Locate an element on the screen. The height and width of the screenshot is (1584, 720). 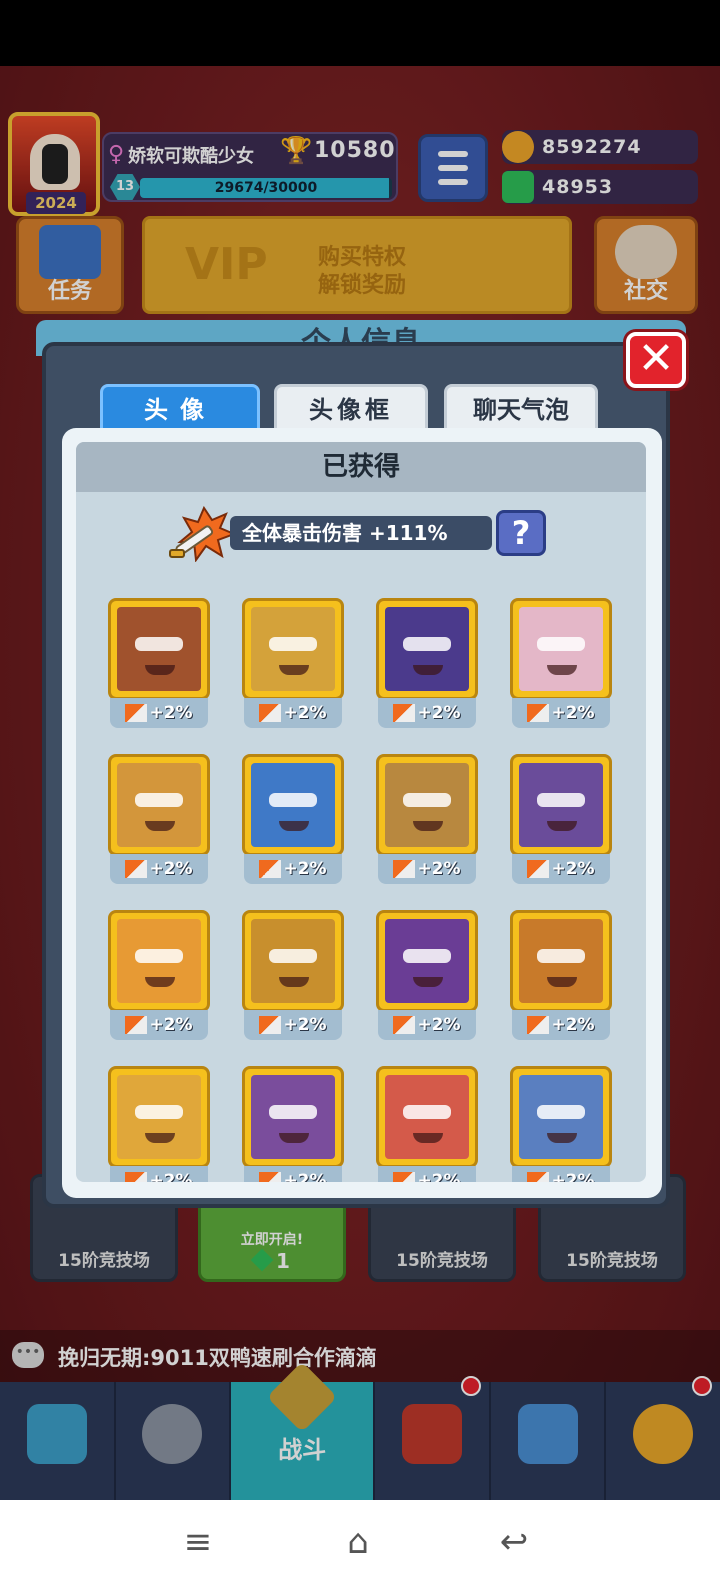
home-icon: ⌂ is located at coordinates (358, 1542).